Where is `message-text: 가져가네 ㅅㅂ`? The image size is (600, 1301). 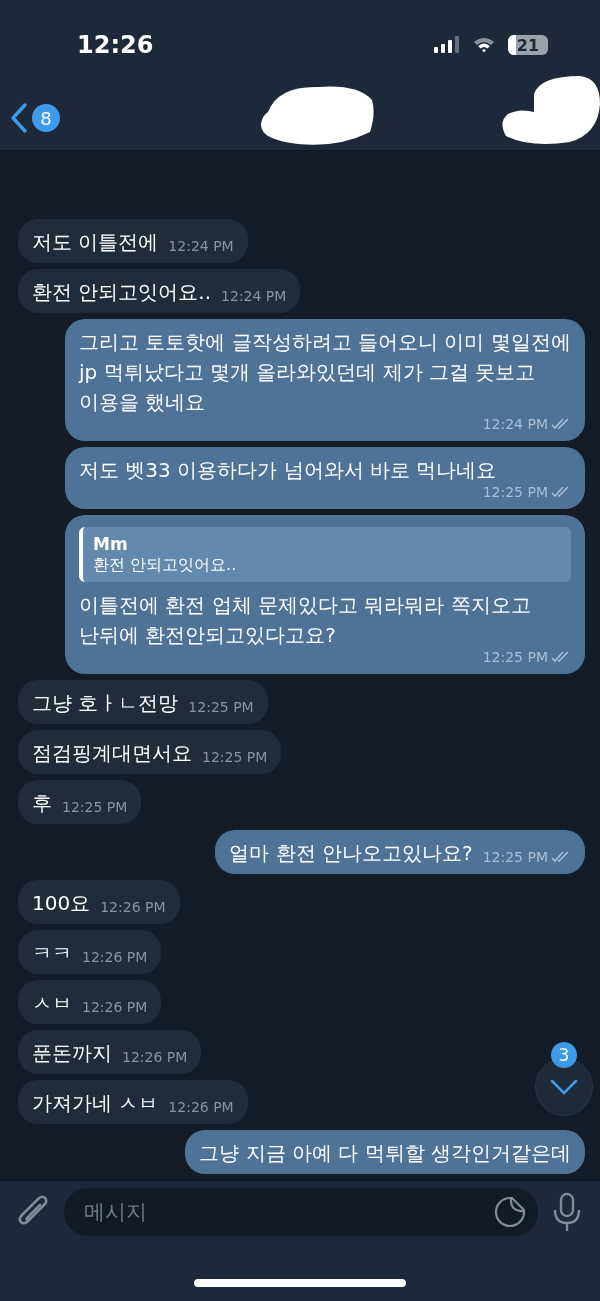
message-text: 가져가네 ㅅㅂ is located at coordinates (95, 1103).